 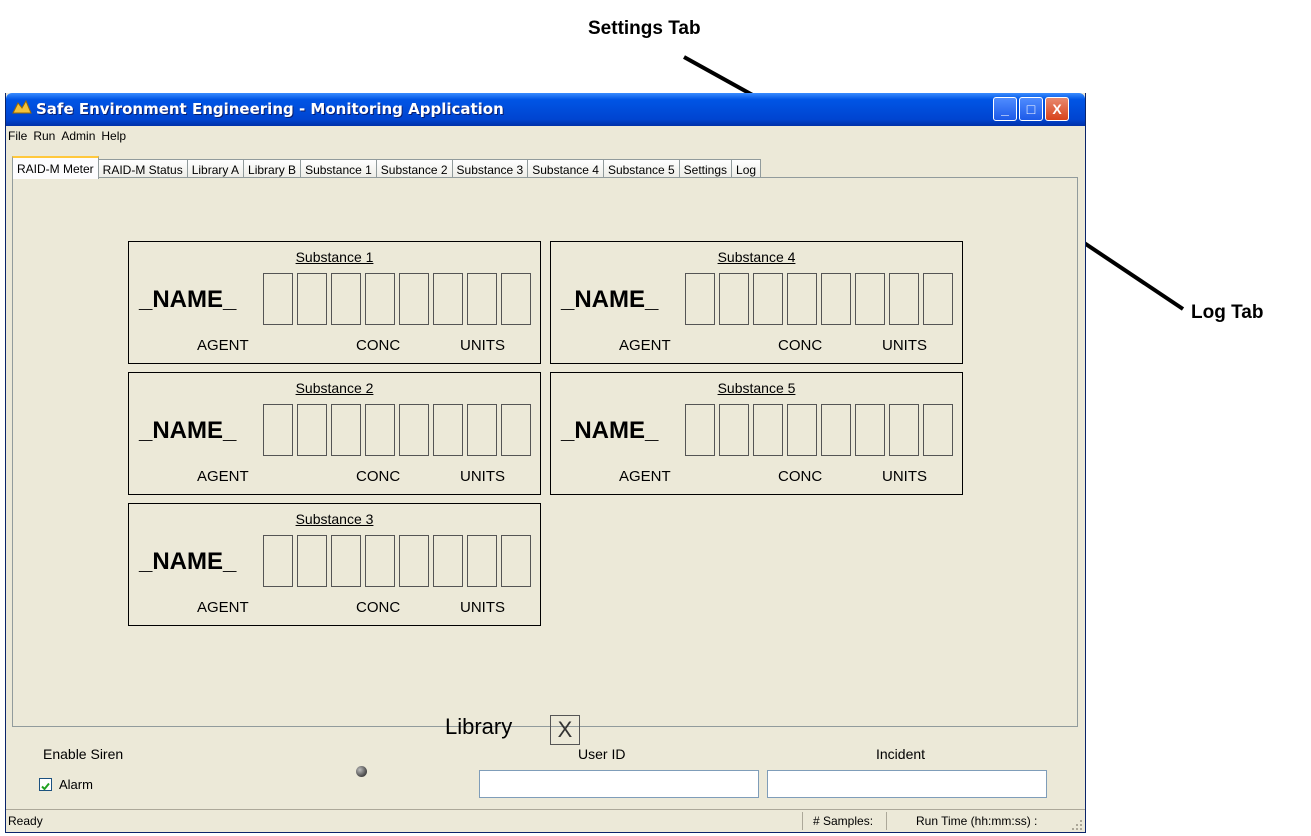 I want to click on minimize-button: _, so click(x=1005, y=109).